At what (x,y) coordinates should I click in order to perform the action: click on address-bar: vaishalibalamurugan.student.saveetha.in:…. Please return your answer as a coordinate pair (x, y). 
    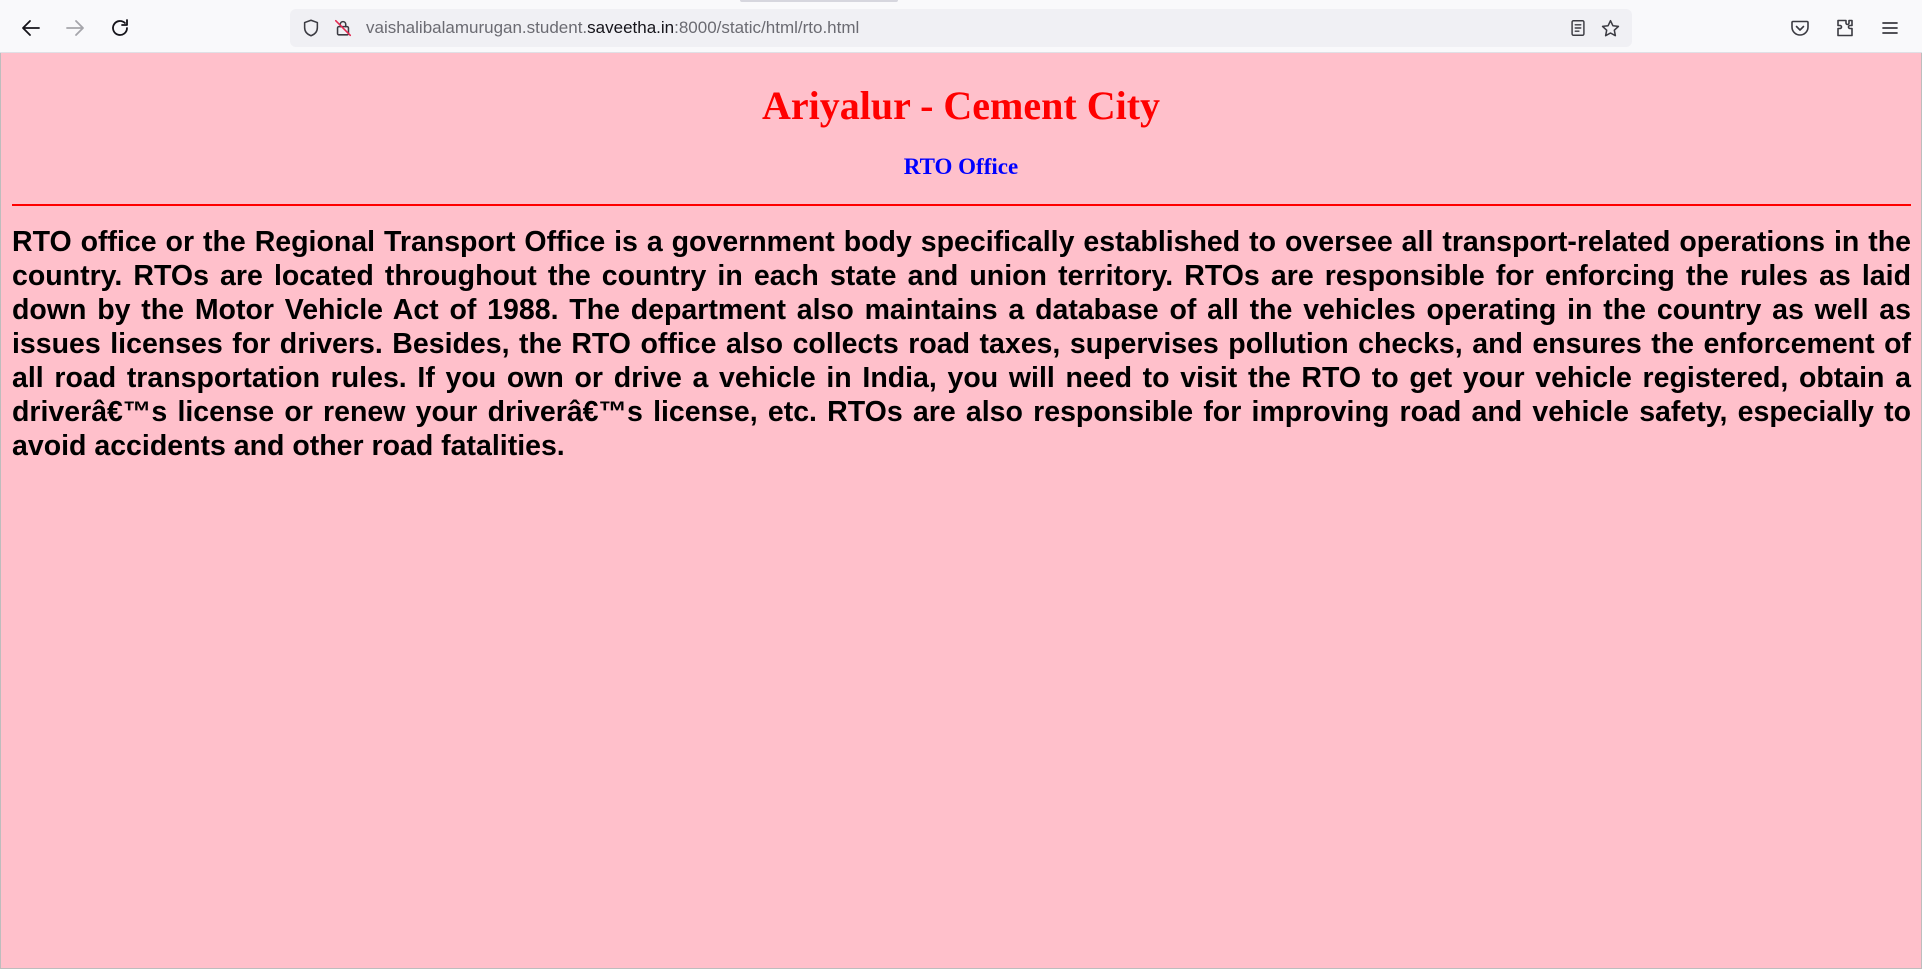
    Looking at the image, I should click on (961, 28).